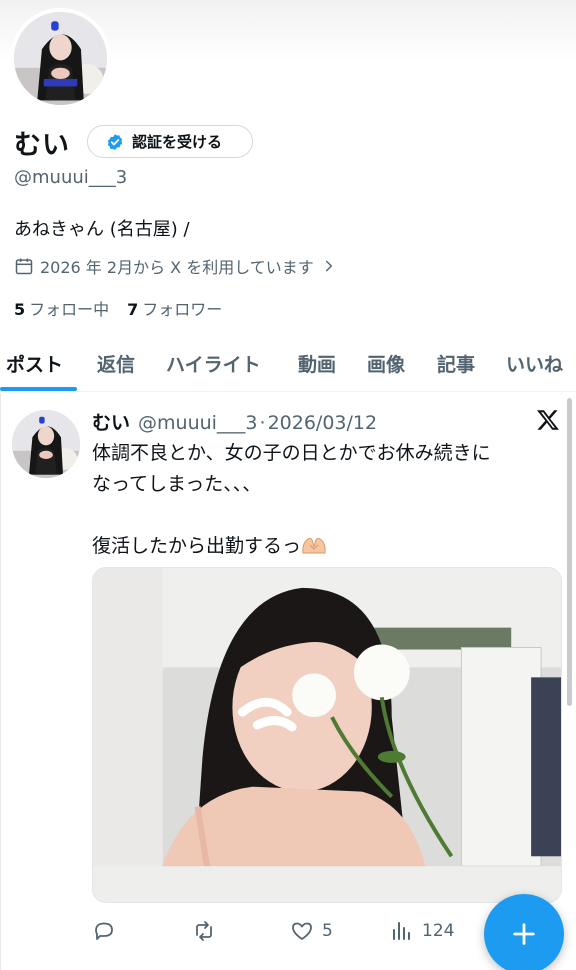  Describe the element at coordinates (197, 546) in the screenshot. I see `post-text-line-2: 復活したから出勤するっ` at that location.